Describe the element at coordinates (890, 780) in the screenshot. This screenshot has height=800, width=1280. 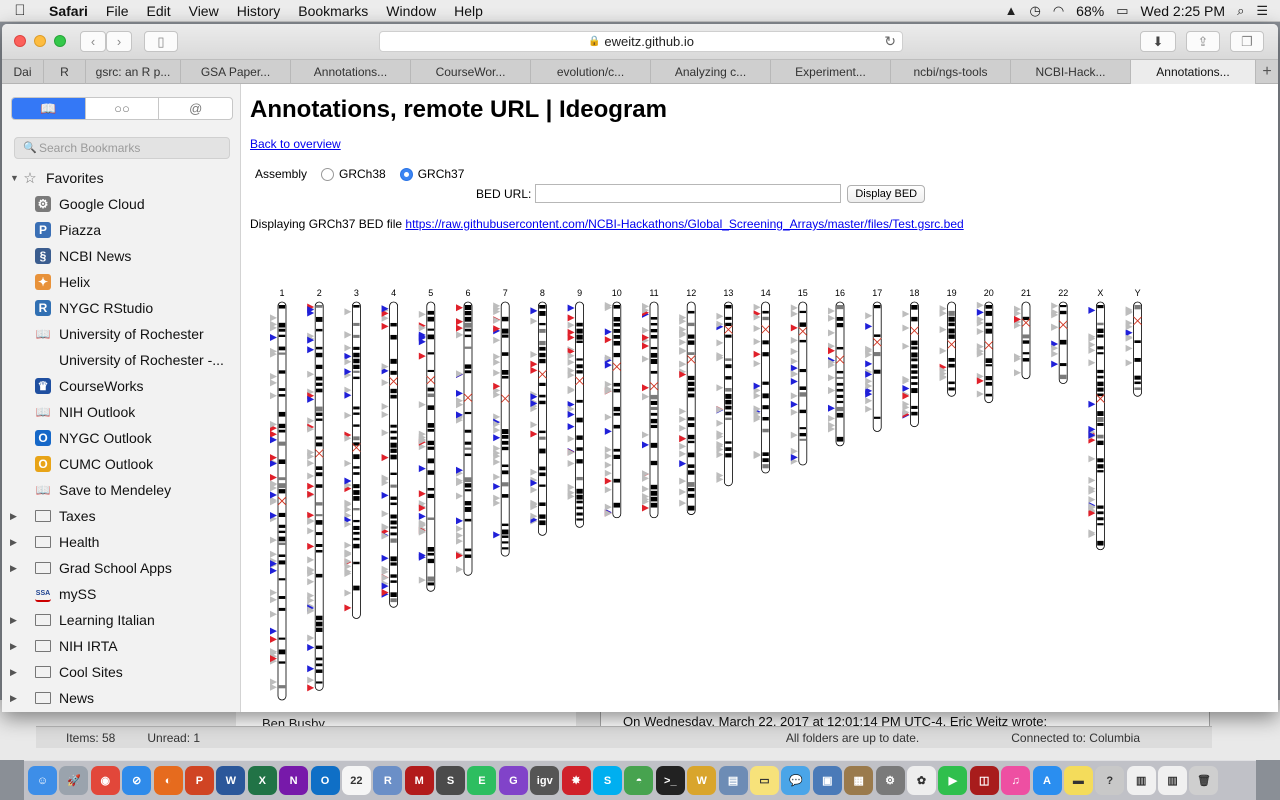
I see `system-prefs-icon: ⚙` at that location.